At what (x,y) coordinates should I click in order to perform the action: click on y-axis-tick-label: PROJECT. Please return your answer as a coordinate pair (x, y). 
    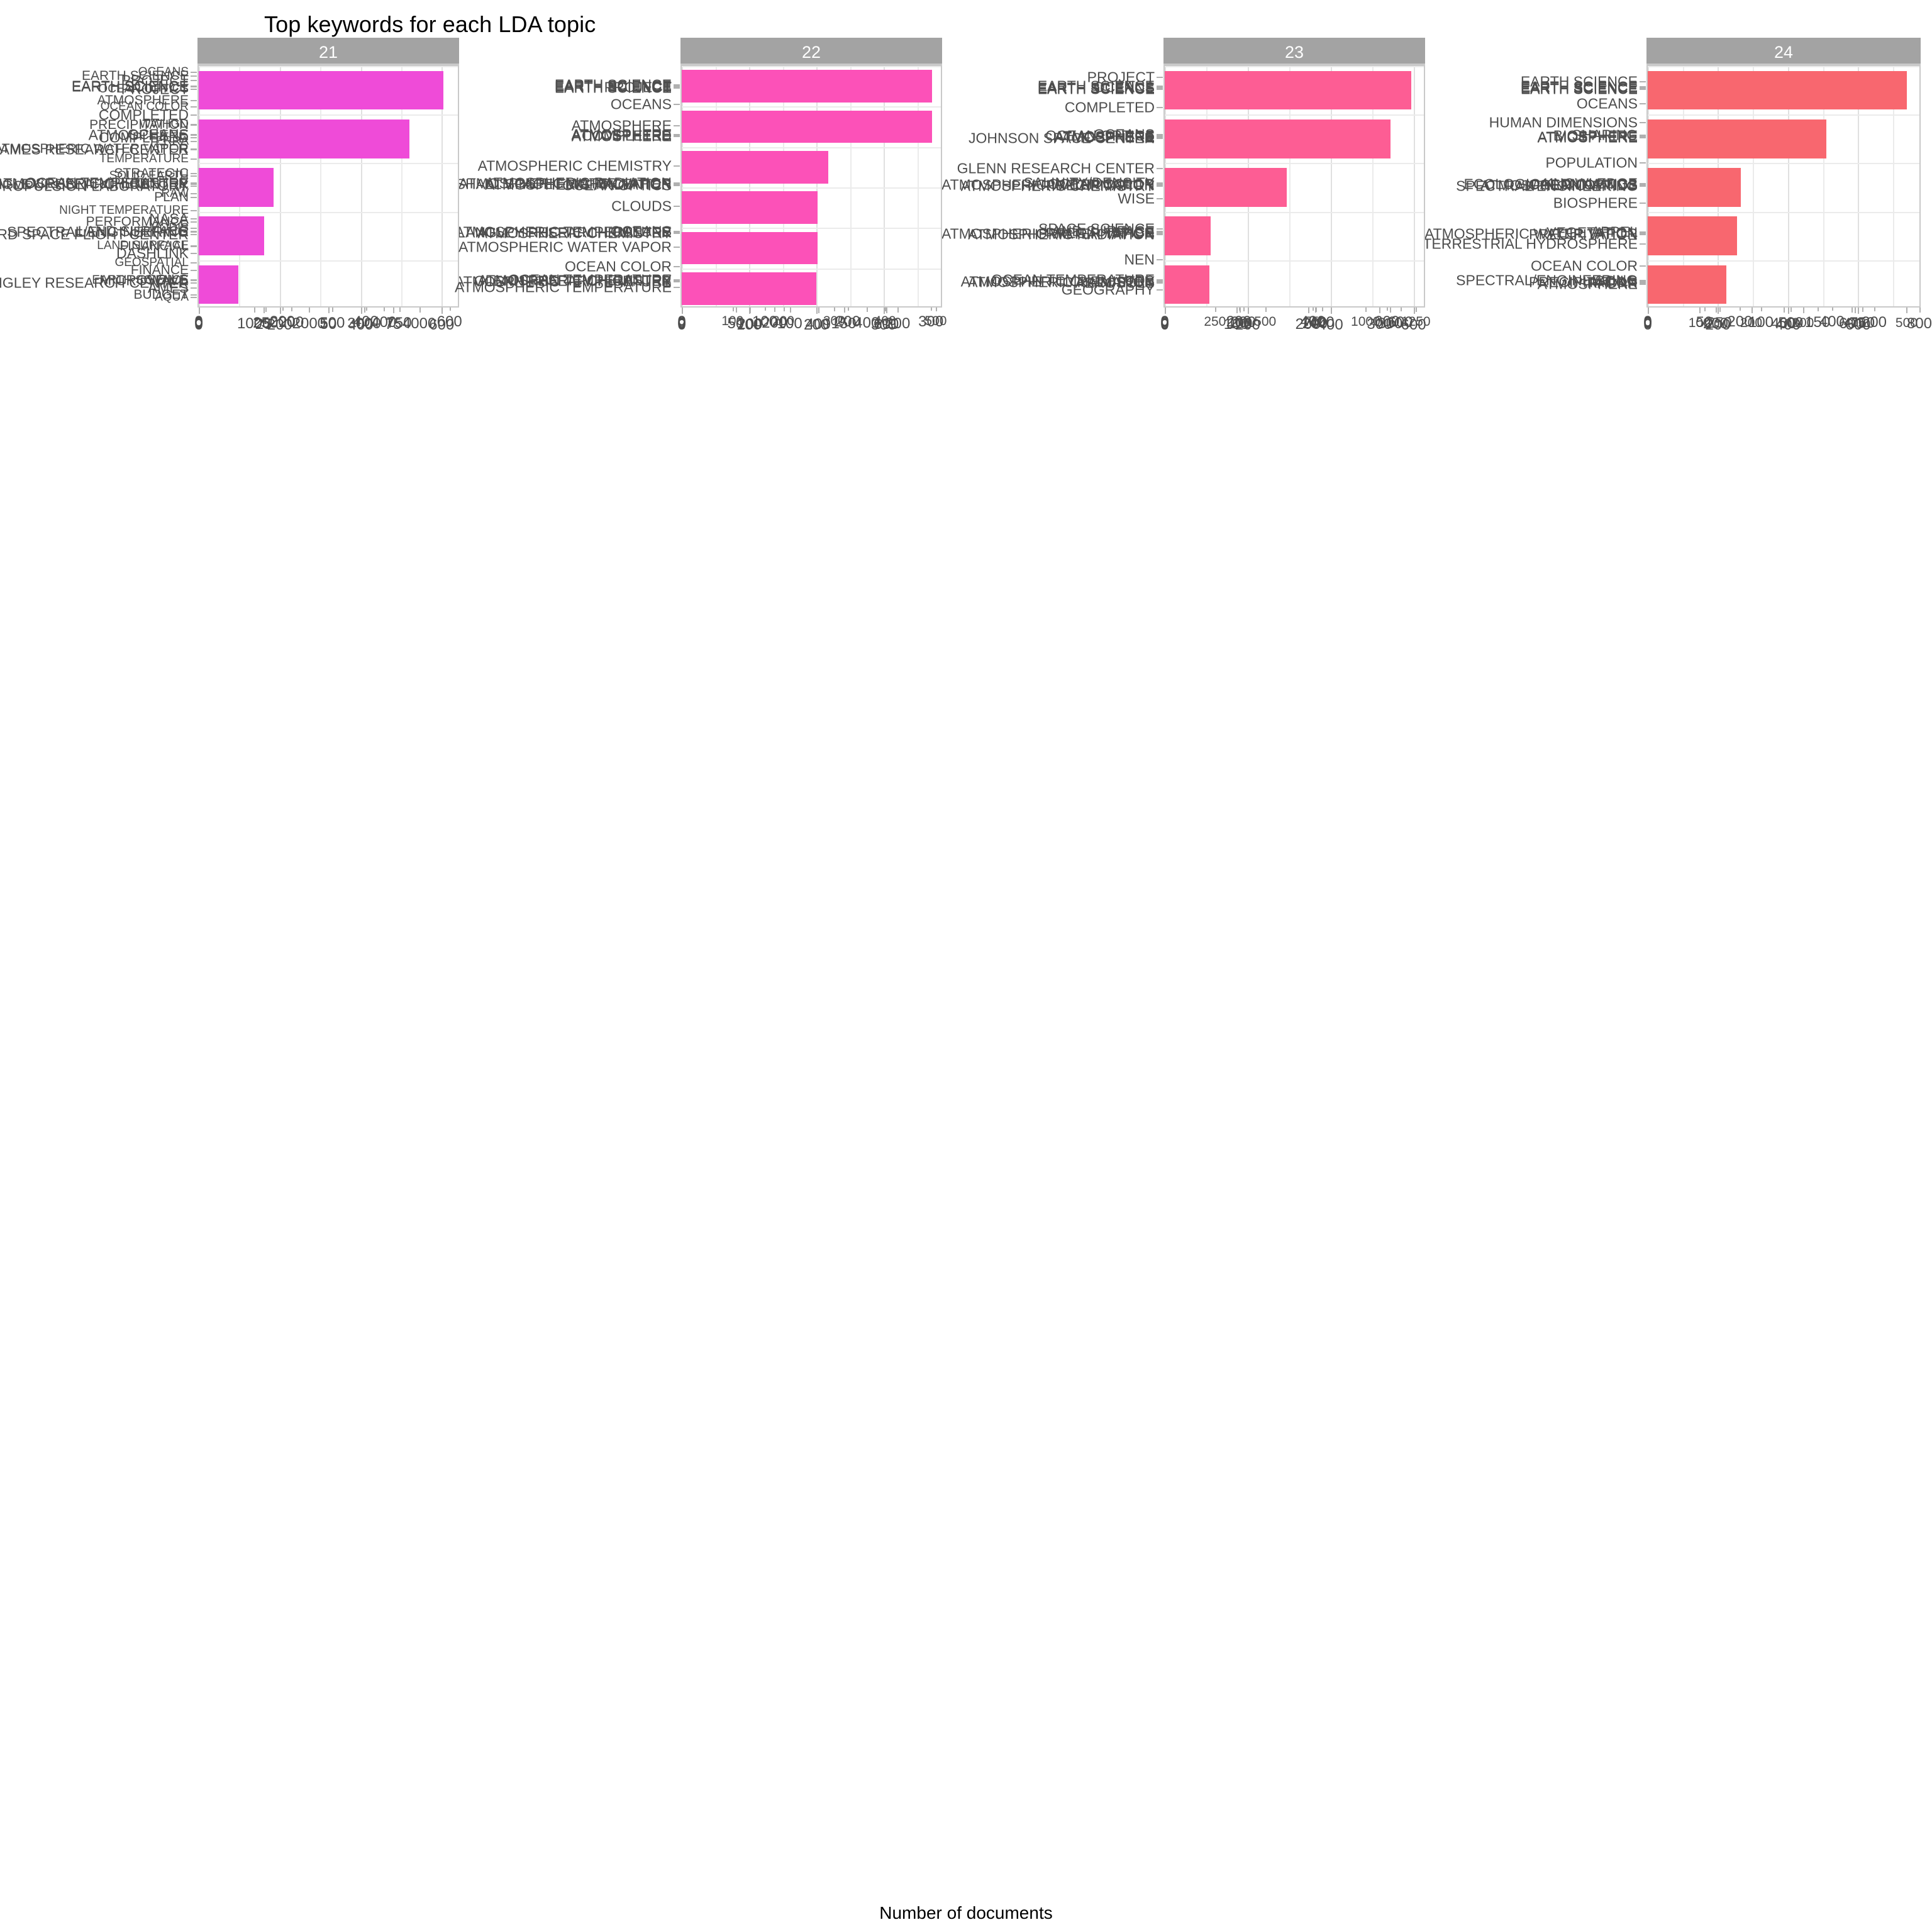
    Looking at the image, I should click on (155, 88).